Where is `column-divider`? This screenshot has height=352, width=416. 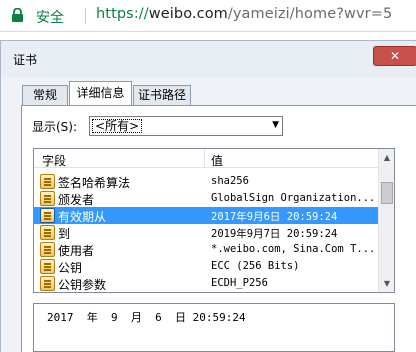 column-divider is located at coordinates (204, 158).